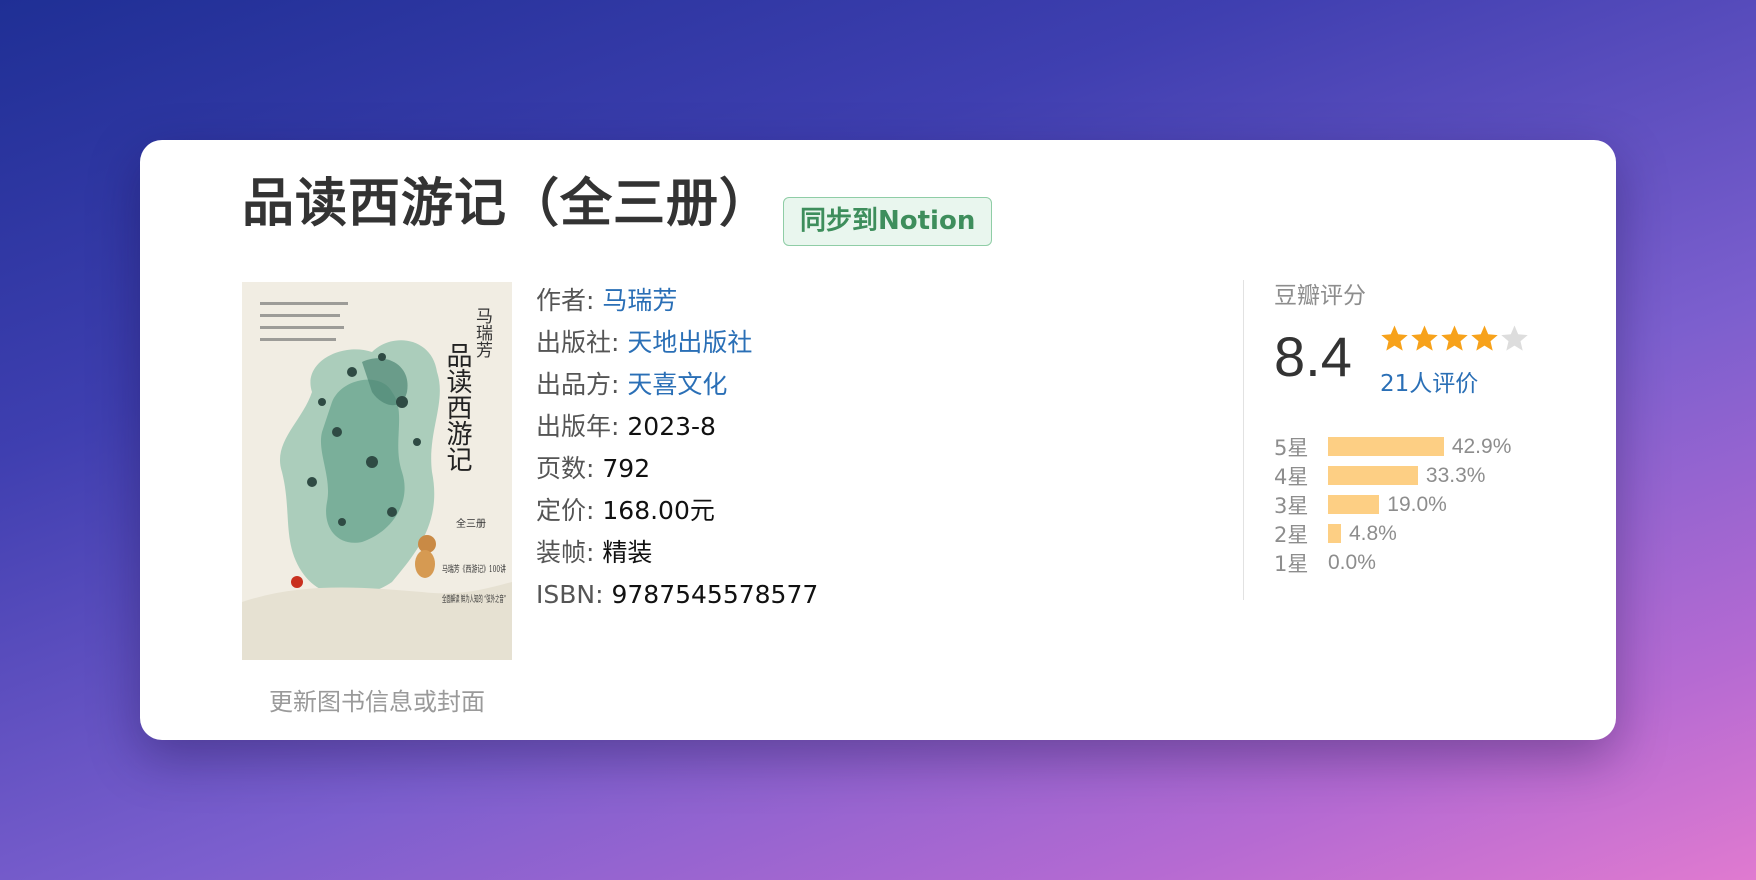 The image size is (1756, 880). Describe the element at coordinates (1352, 562) in the screenshot. I see `rating-dist-percent: 0.0%` at that location.